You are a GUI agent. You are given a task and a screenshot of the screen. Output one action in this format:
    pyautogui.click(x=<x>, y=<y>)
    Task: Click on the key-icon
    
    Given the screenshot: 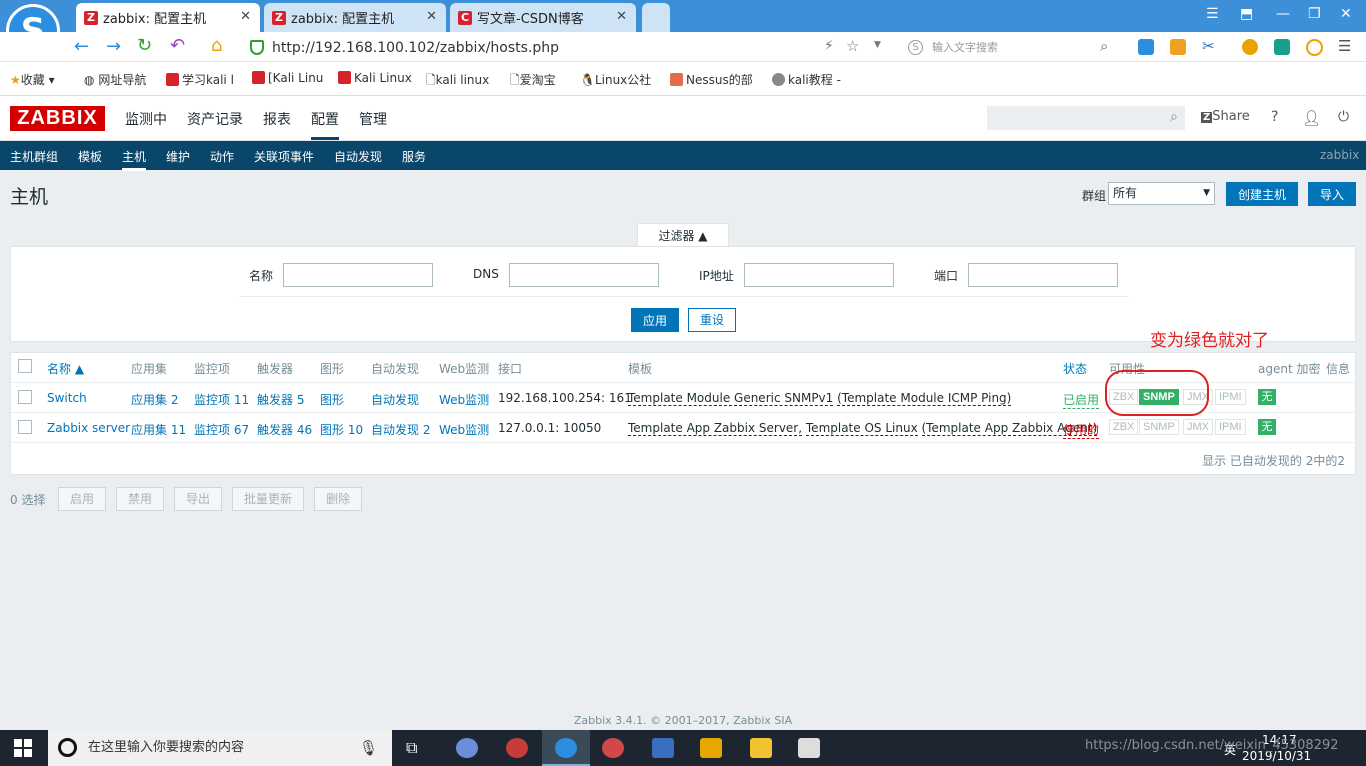 What is the action you would take?
    pyautogui.click(x=1250, y=47)
    